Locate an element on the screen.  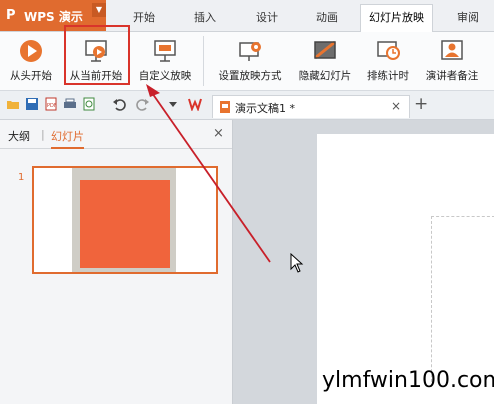
watermark-text: ylmfwin100.com is located at coordinates (408, 380).